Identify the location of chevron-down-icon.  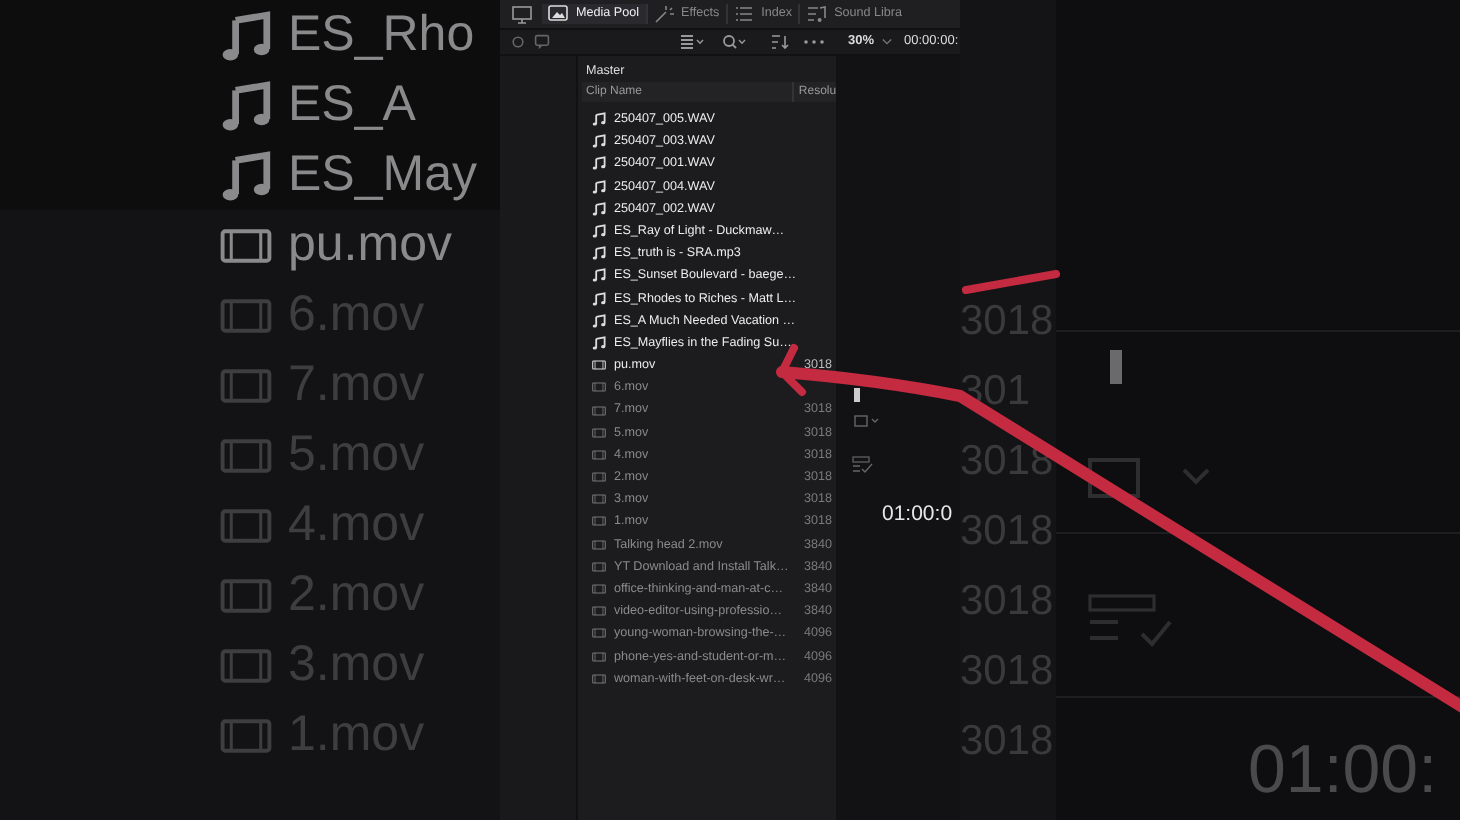
(887, 42).